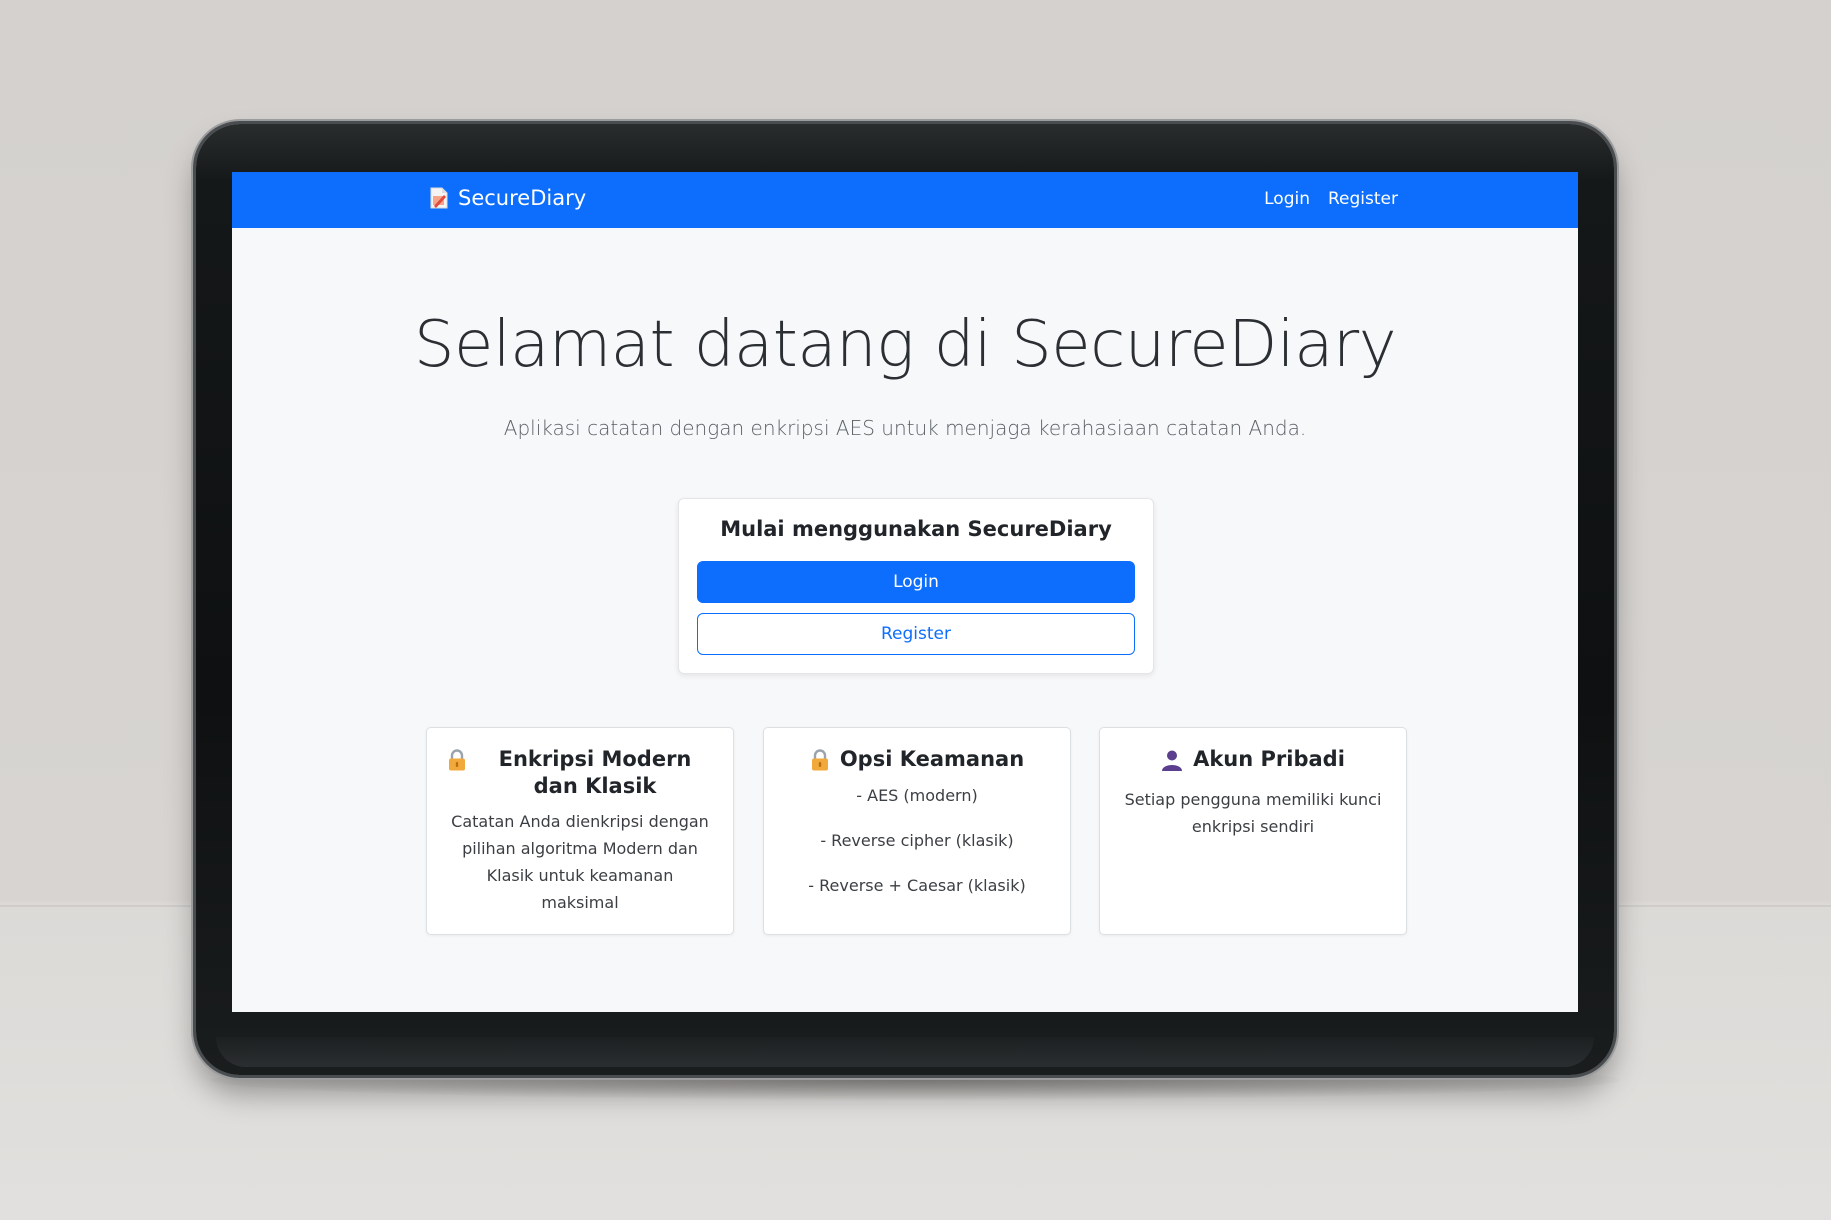 Image resolution: width=1831 pixels, height=1220 pixels. What do you see at coordinates (1363, 199) in the screenshot?
I see `nav-register-link: Register` at bounding box center [1363, 199].